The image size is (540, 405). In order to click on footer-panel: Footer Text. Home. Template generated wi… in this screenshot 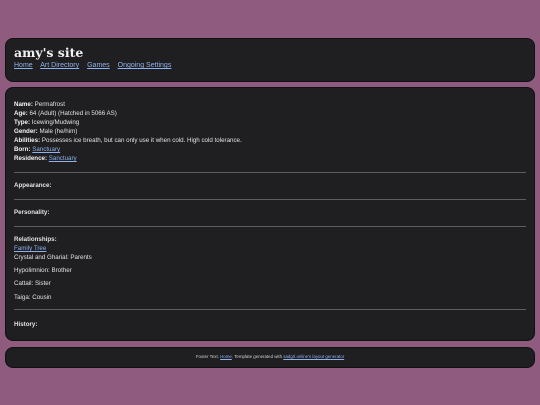, I will do `click(270, 357)`.